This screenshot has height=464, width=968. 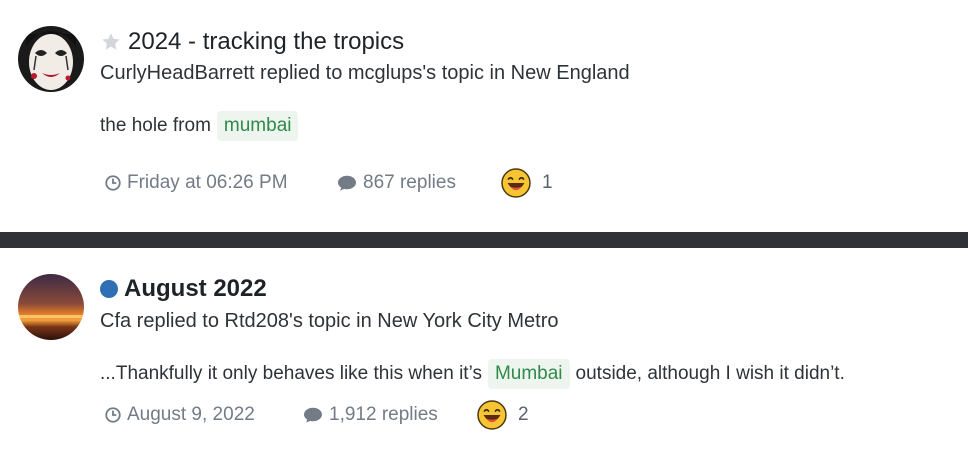 I want to click on unread-dot-icon, so click(x=109, y=289).